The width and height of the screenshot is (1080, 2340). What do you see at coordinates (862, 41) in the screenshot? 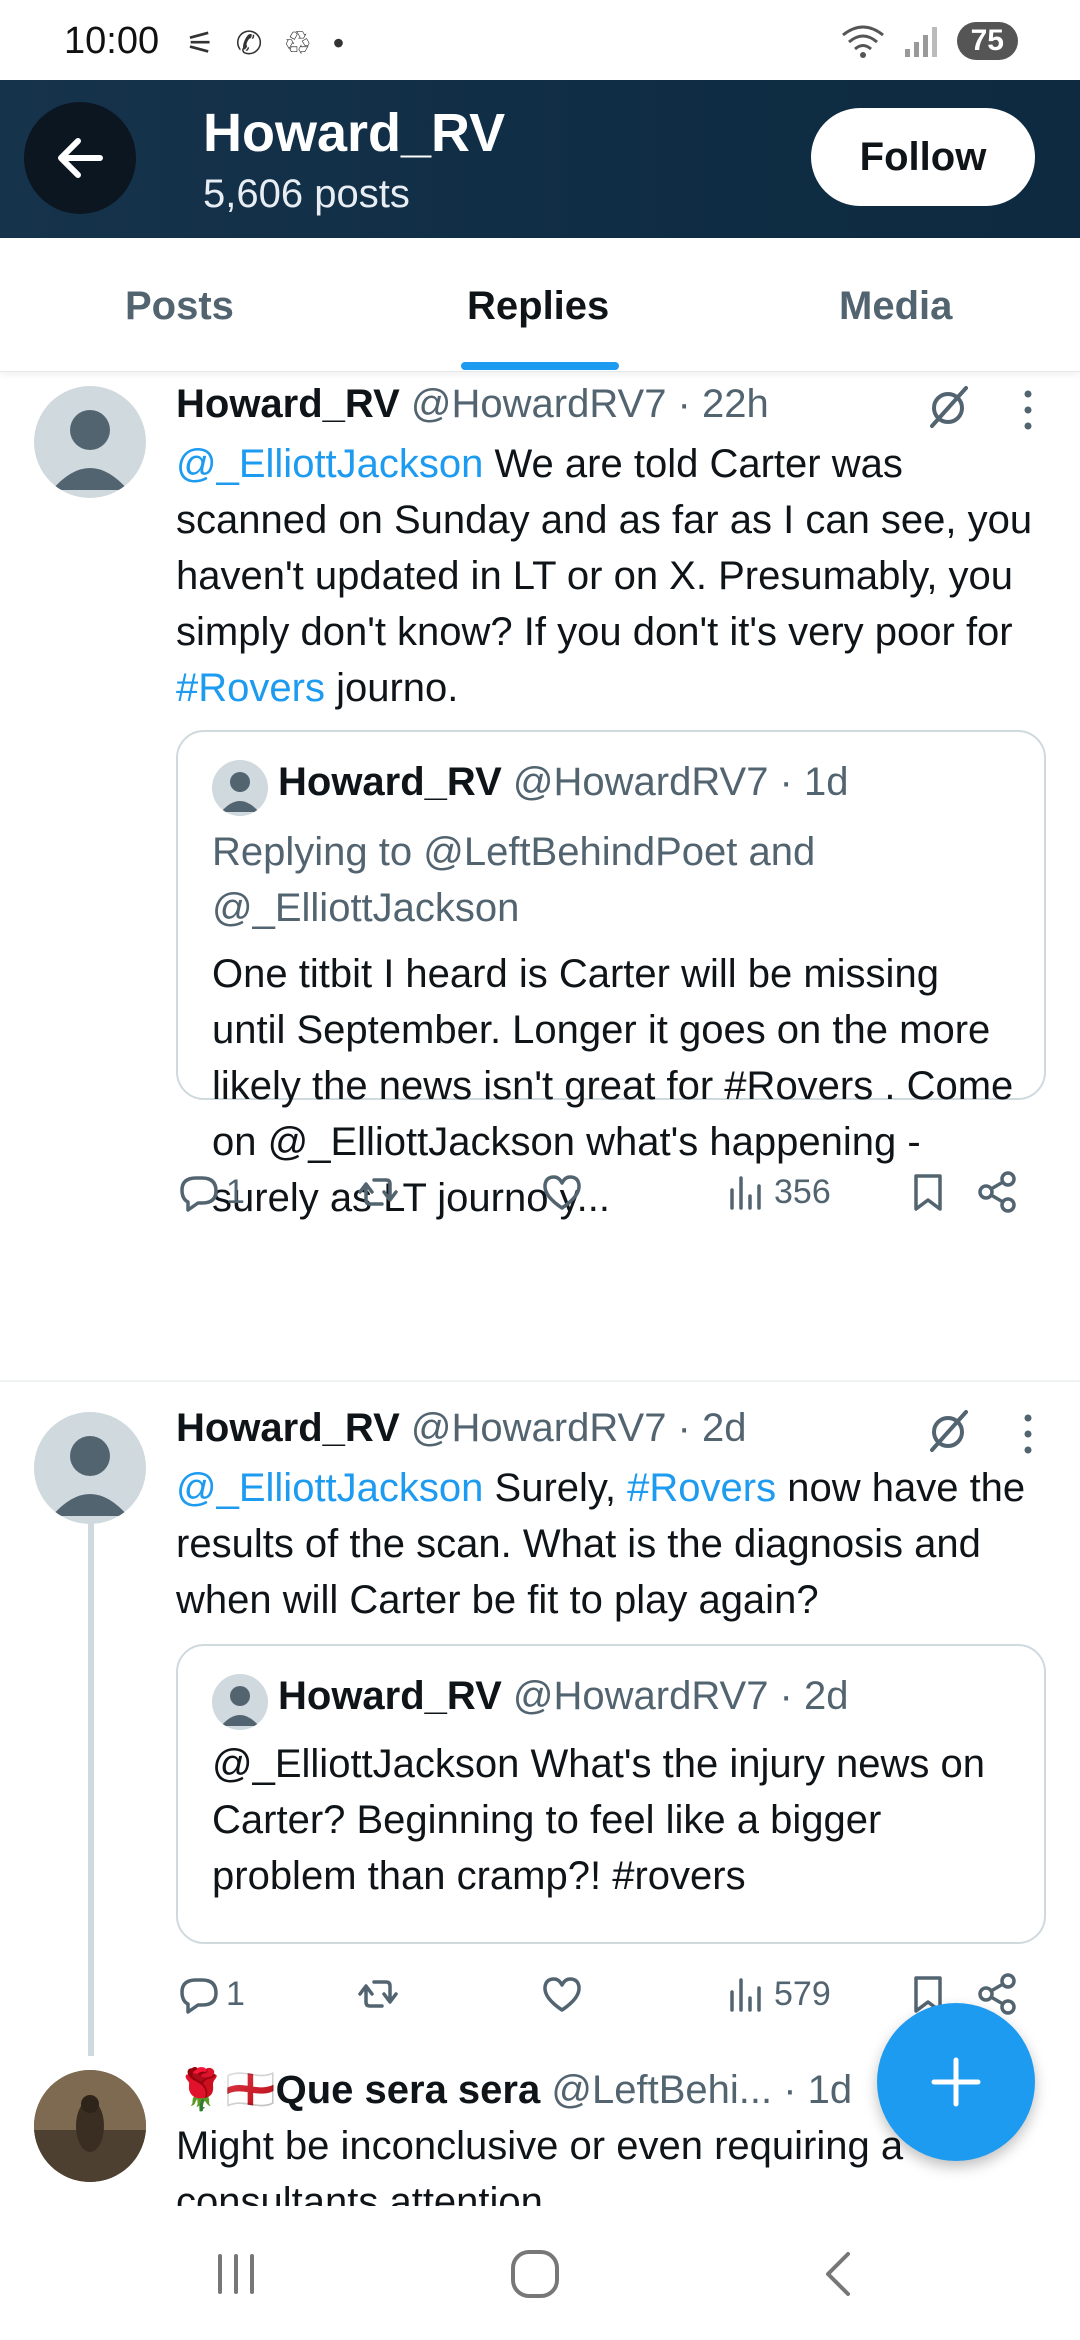
I see `wifi-icon` at bounding box center [862, 41].